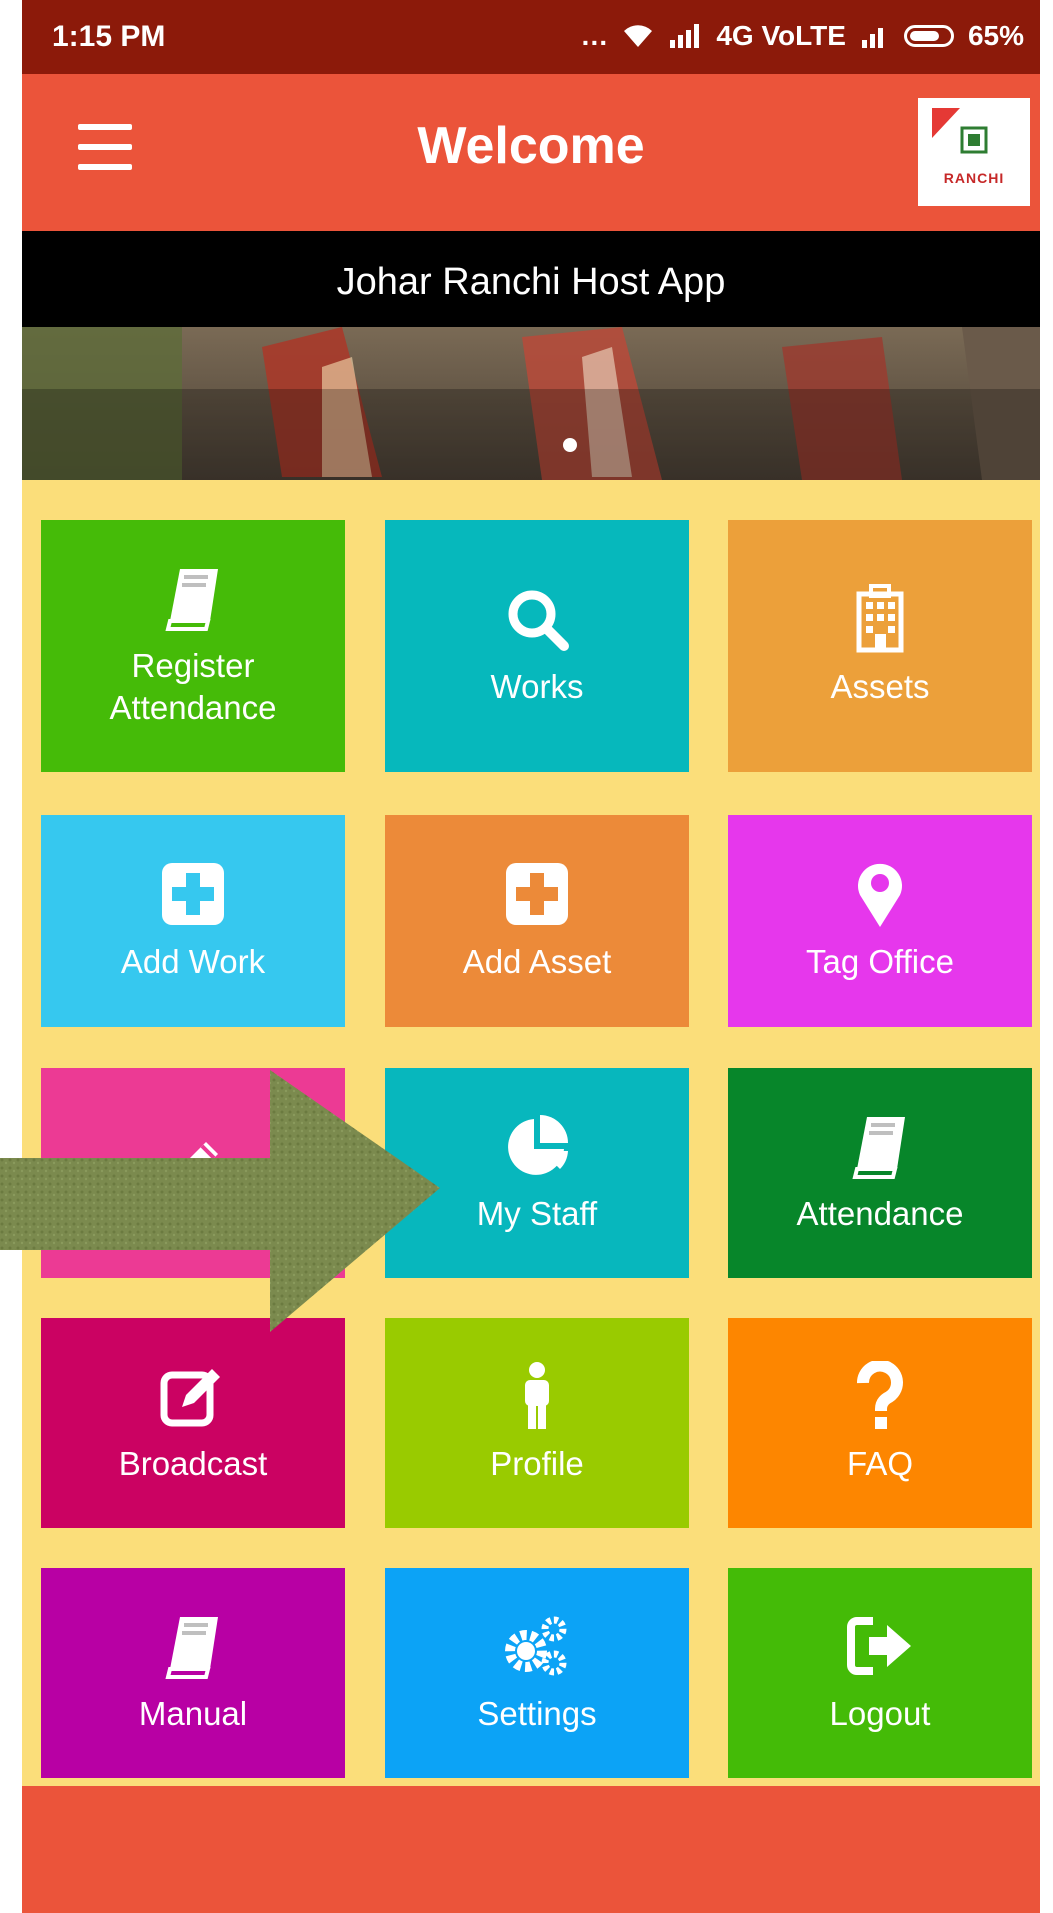 The height and width of the screenshot is (1913, 1053). What do you see at coordinates (880, 1463) in the screenshot?
I see `tile-label: FAQ` at bounding box center [880, 1463].